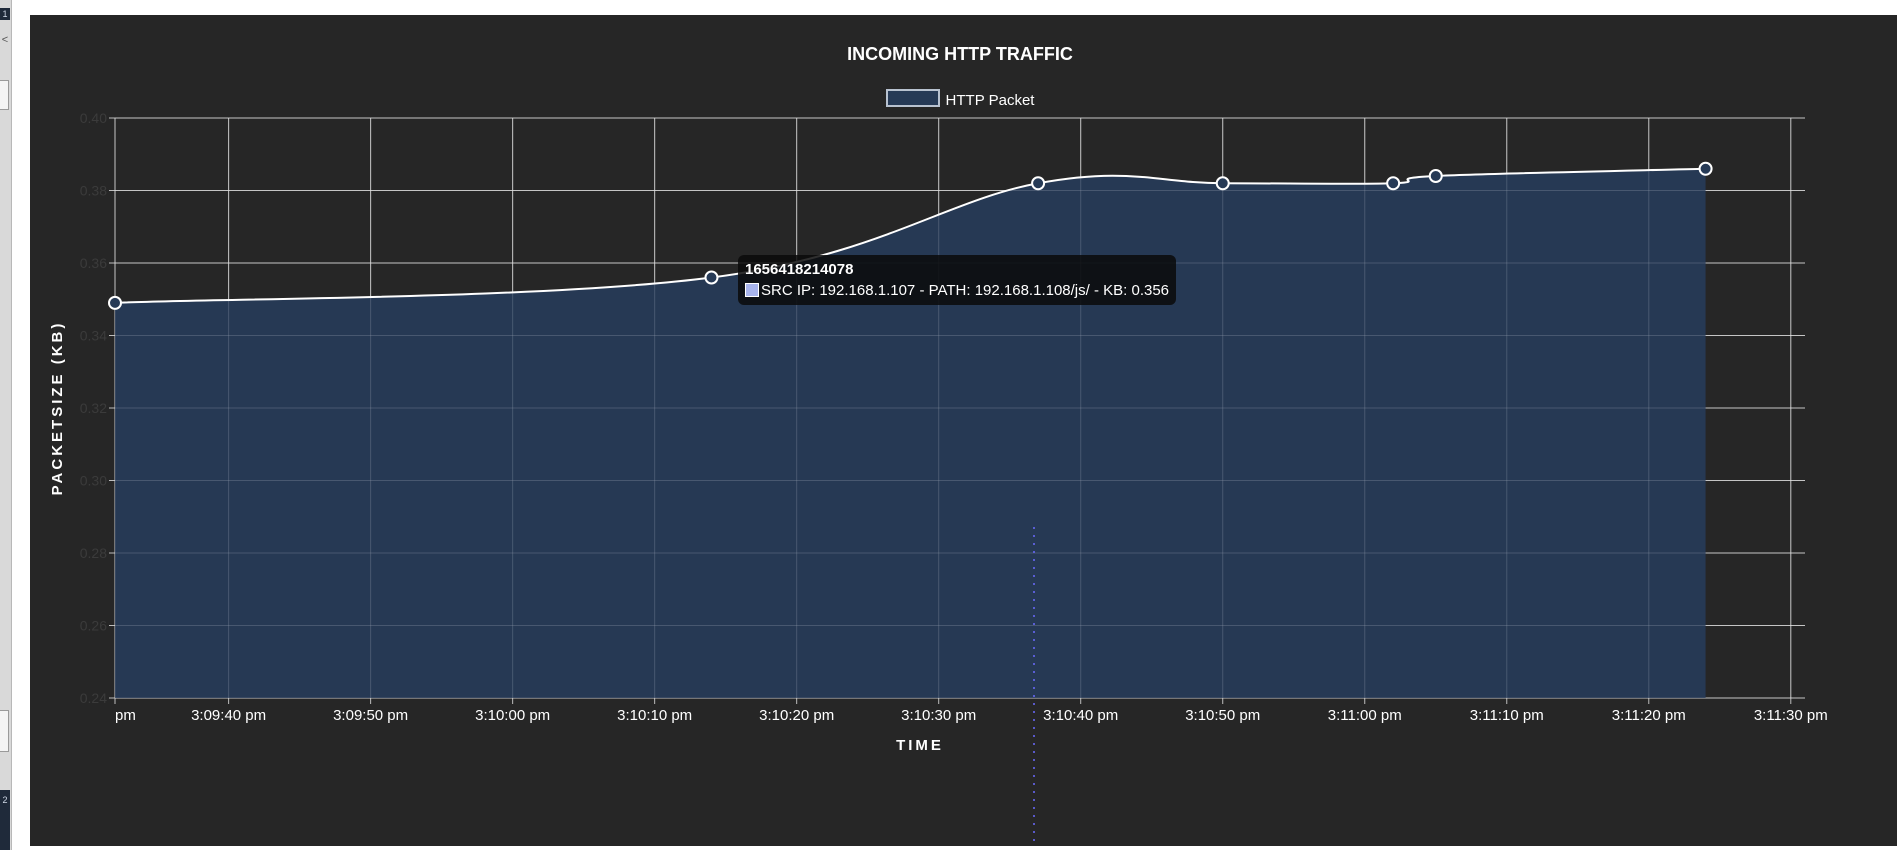  What do you see at coordinates (920, 745) in the screenshot?
I see `x-axis-title: TIME` at bounding box center [920, 745].